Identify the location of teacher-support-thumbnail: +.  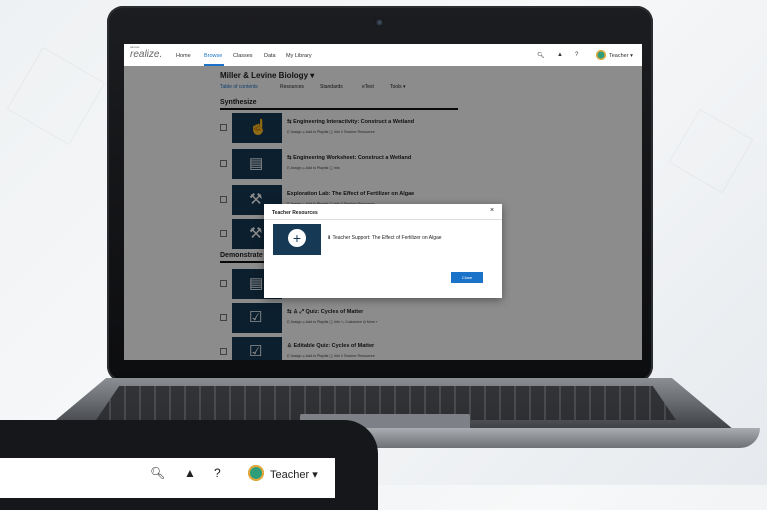
(297, 239).